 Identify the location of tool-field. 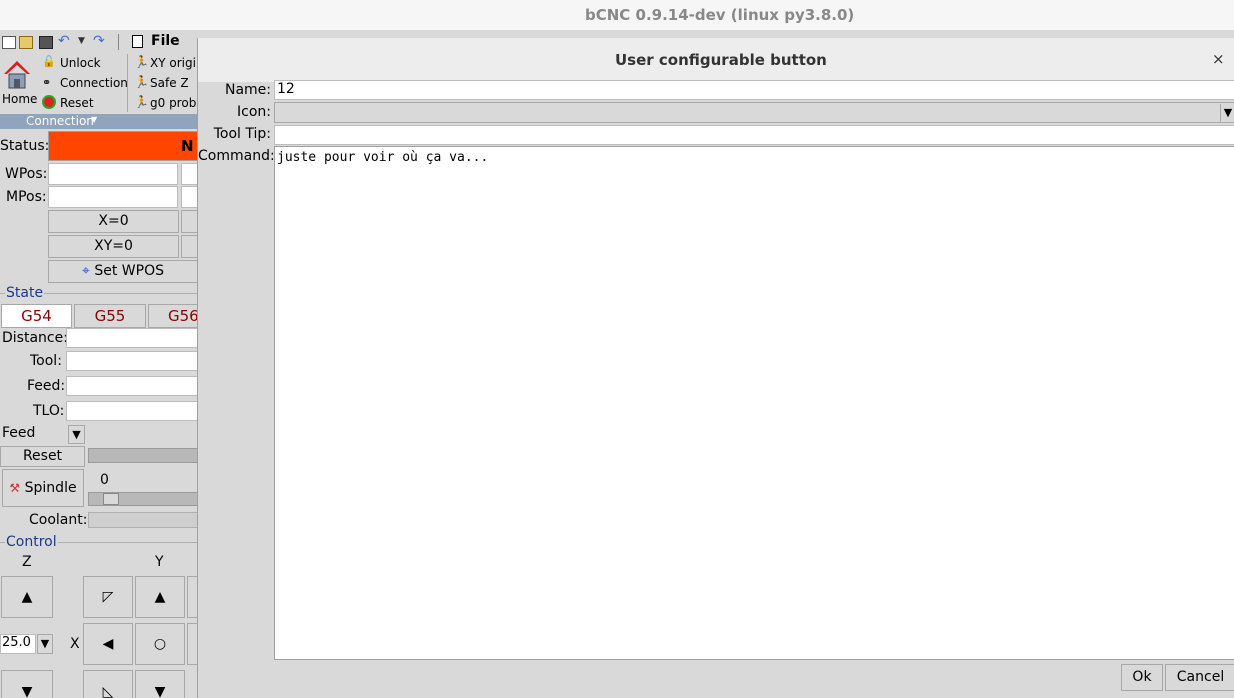
(132, 361).